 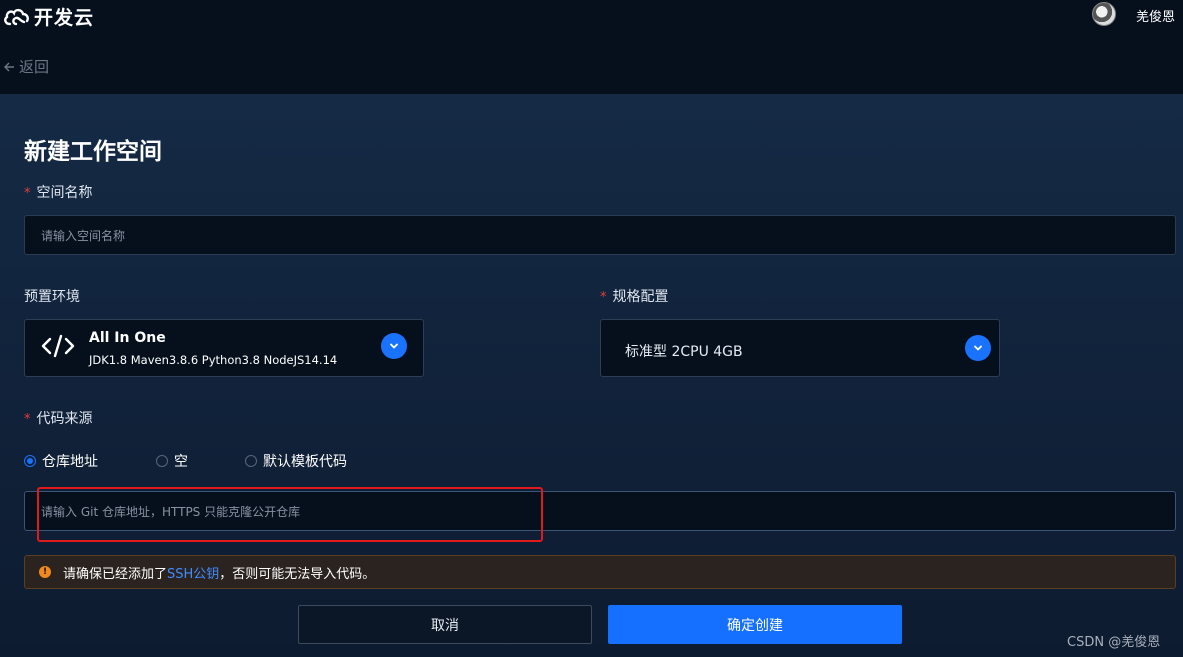 What do you see at coordinates (34, 67) in the screenshot?
I see `back-label: 返回` at bounding box center [34, 67].